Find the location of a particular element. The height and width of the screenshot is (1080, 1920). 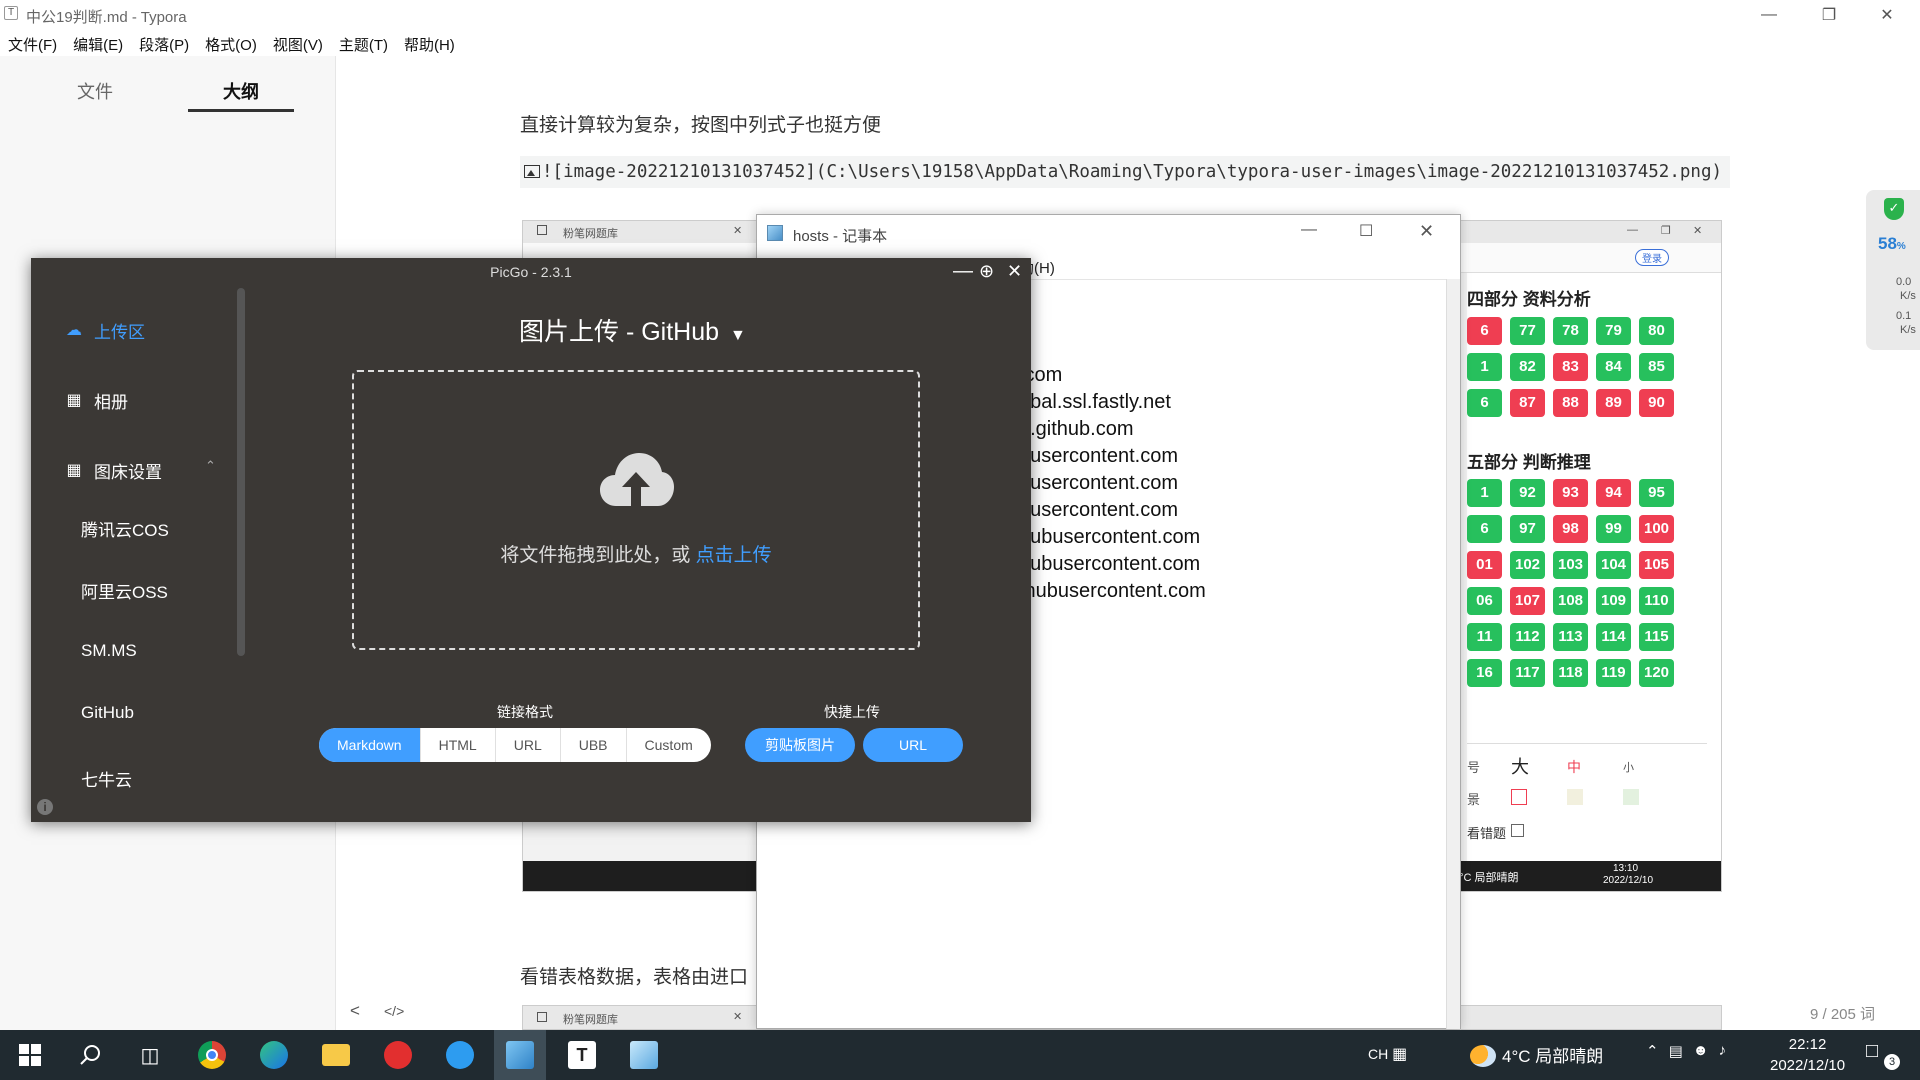

answer-cell: 119 is located at coordinates (1613, 673).